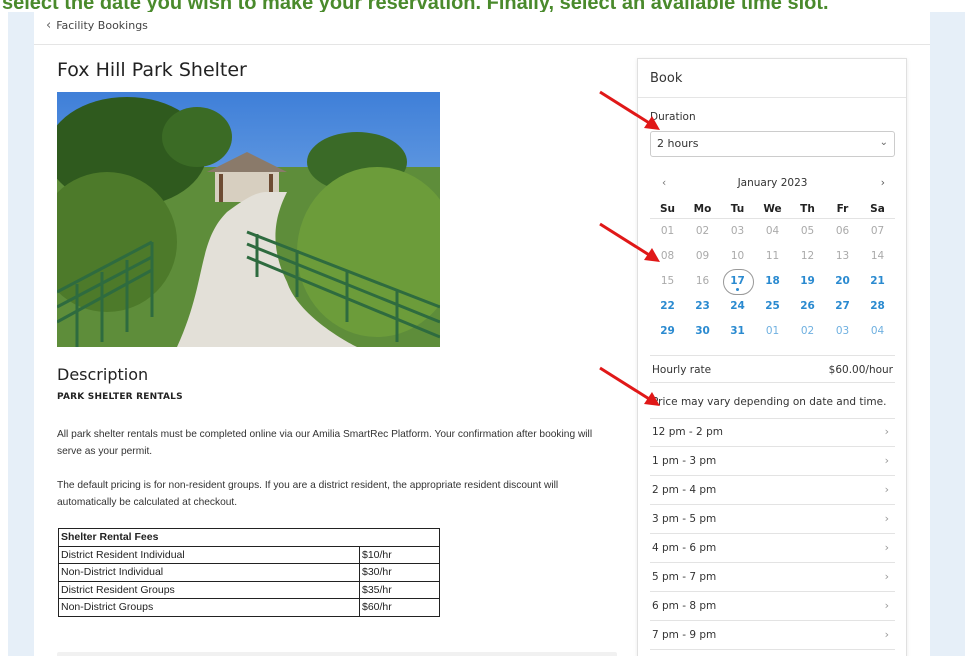  Describe the element at coordinates (399, 572) in the screenshot. I see `fee-price: $30/hr` at that location.